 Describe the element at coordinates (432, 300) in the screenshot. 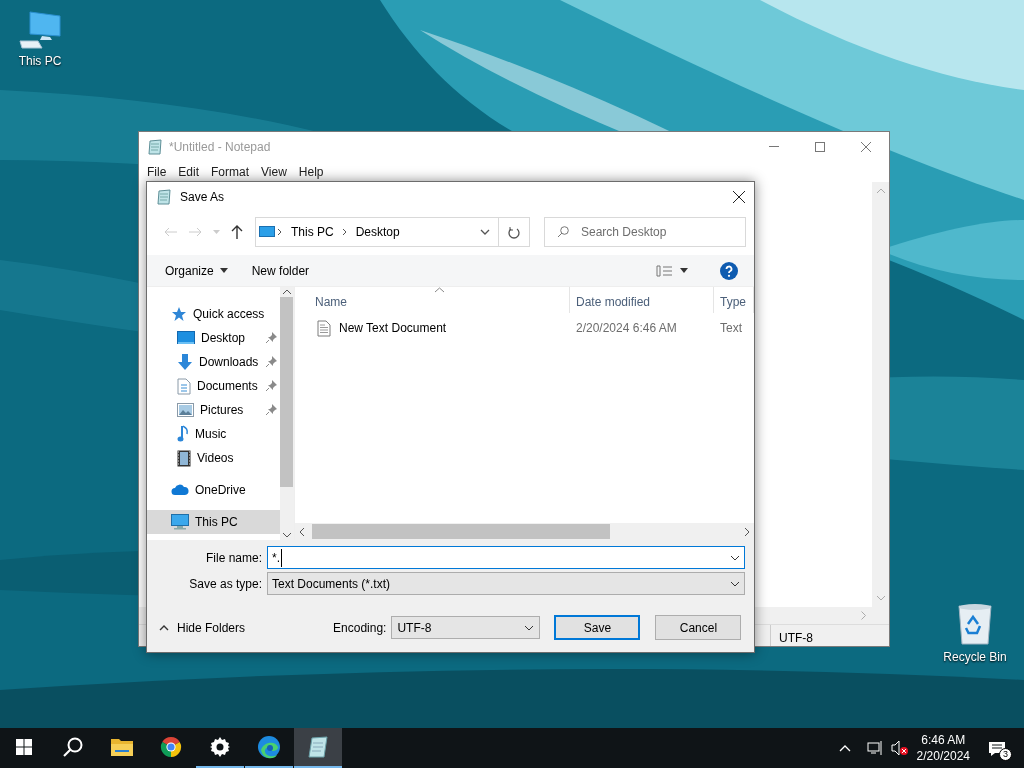

I see `column-header: Name` at that location.